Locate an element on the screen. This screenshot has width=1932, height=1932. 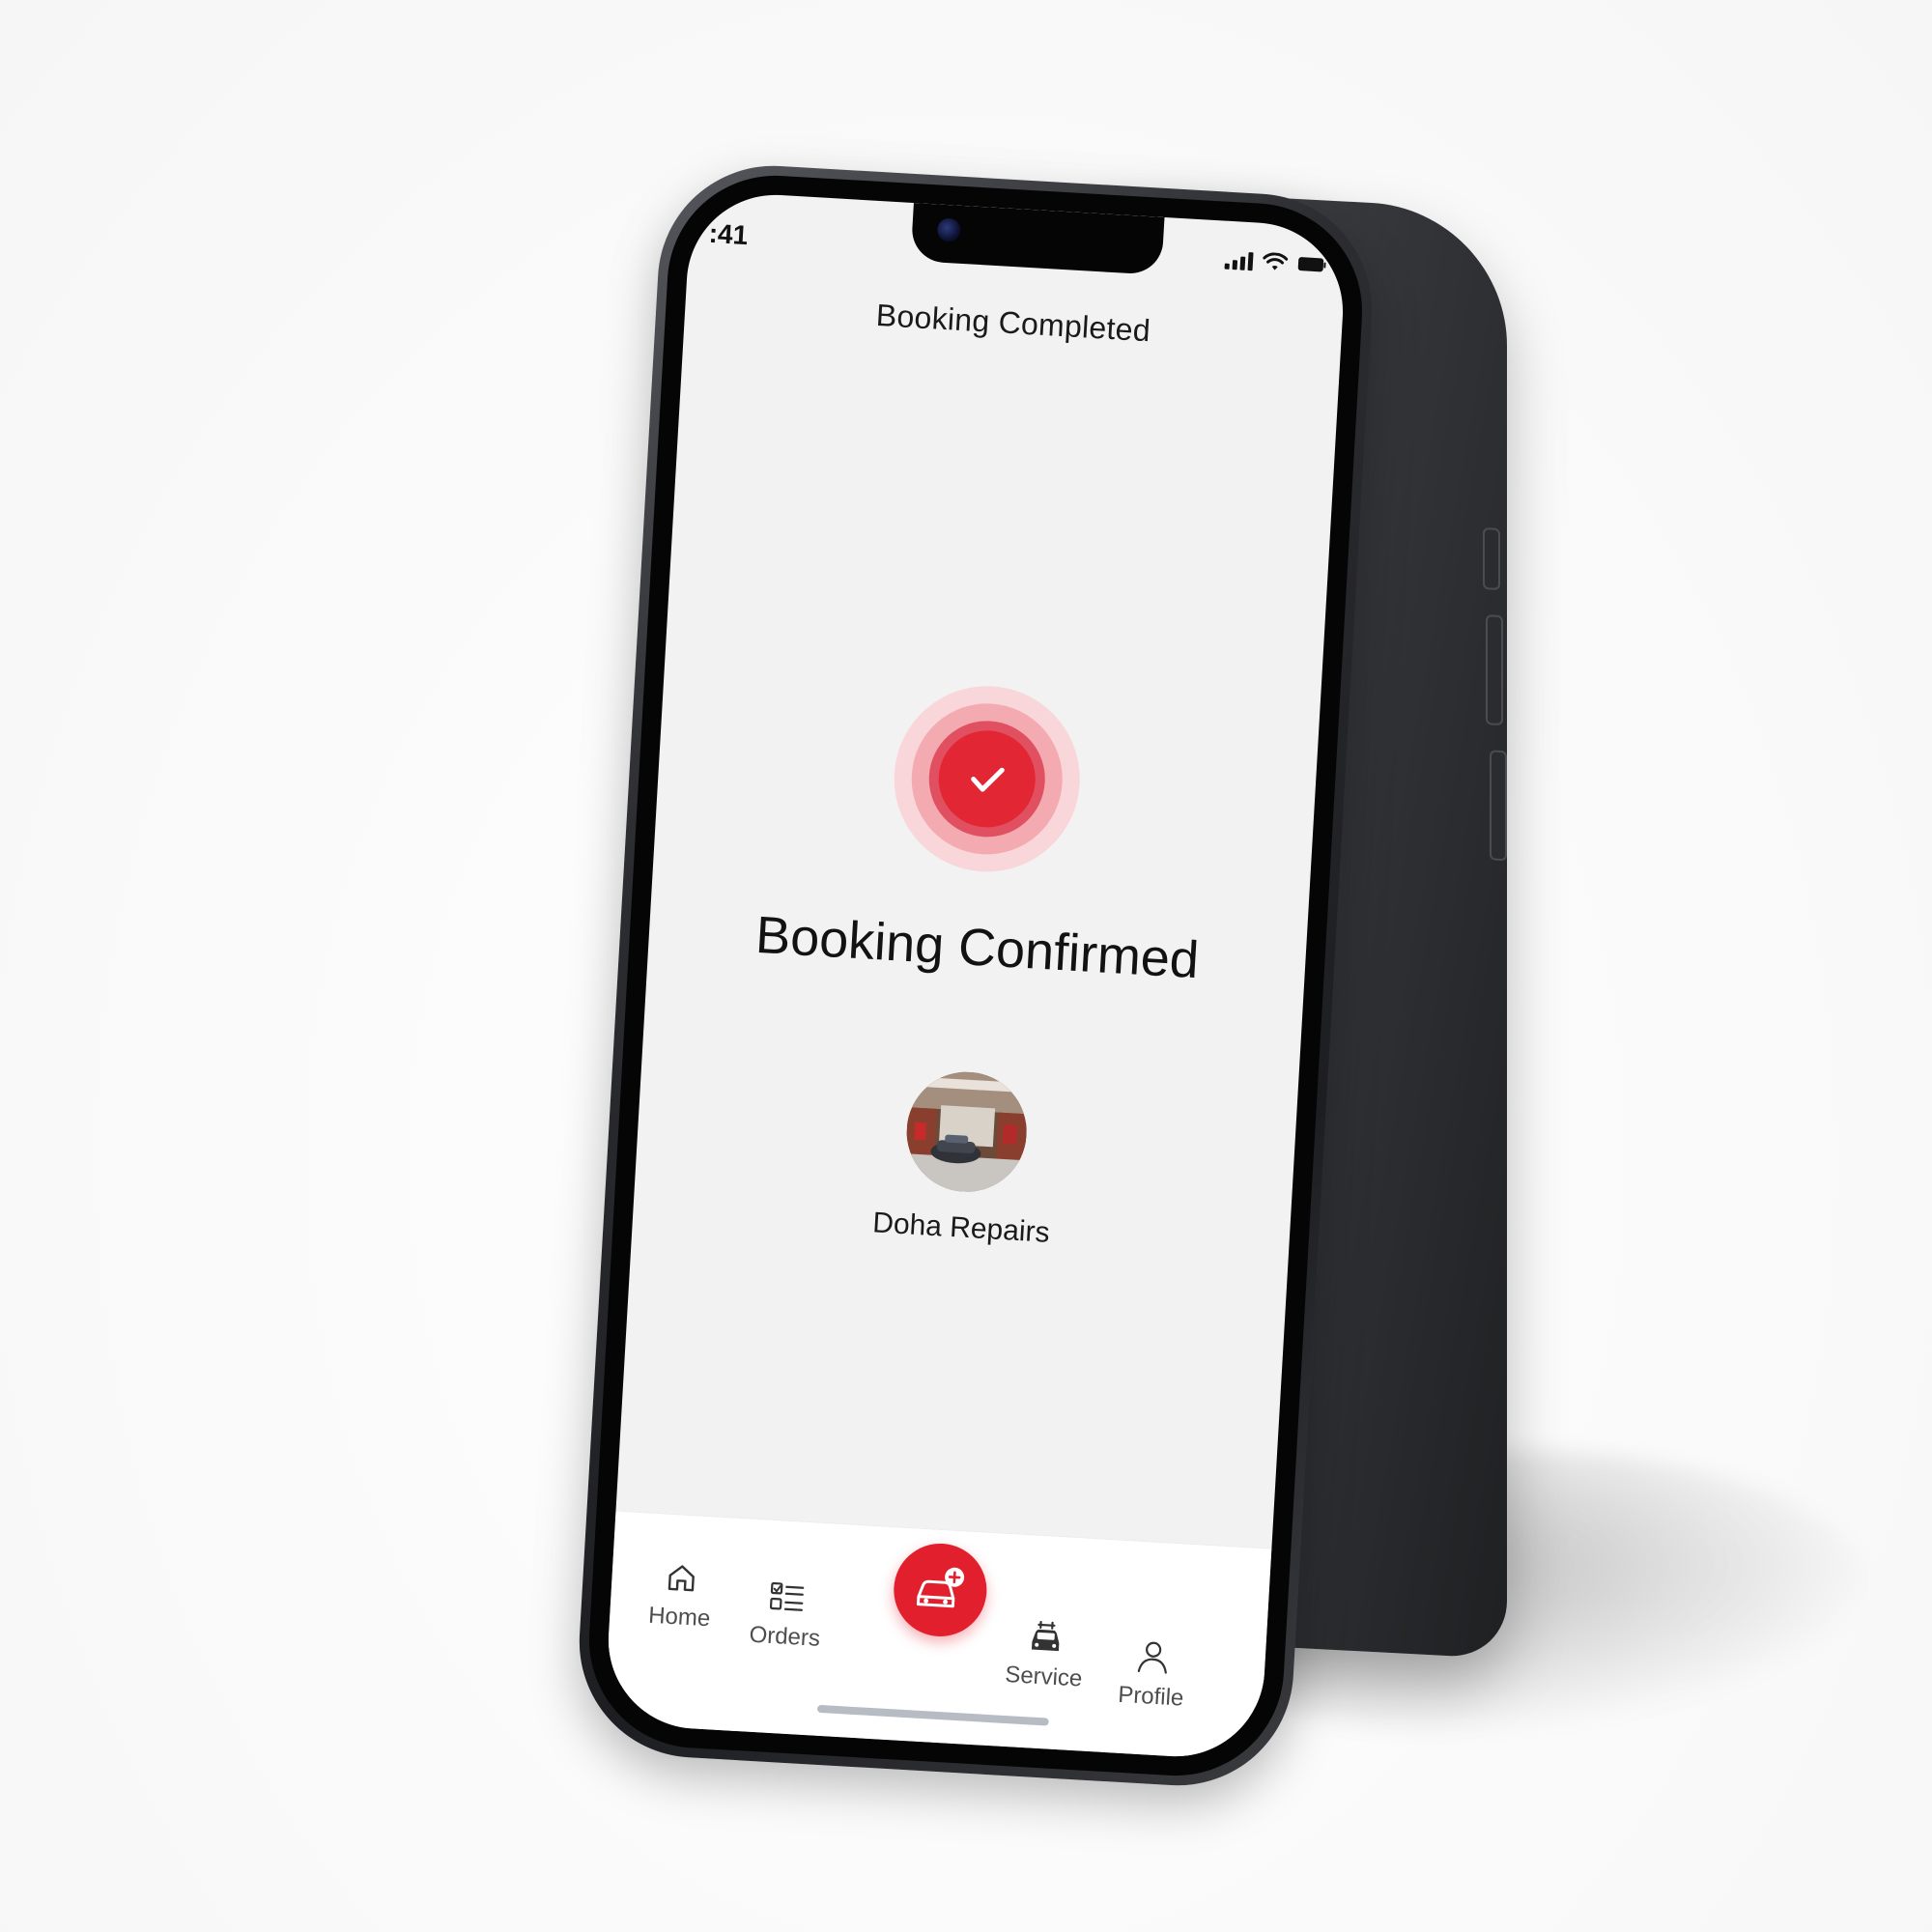
check-icon is located at coordinates (988, 779).